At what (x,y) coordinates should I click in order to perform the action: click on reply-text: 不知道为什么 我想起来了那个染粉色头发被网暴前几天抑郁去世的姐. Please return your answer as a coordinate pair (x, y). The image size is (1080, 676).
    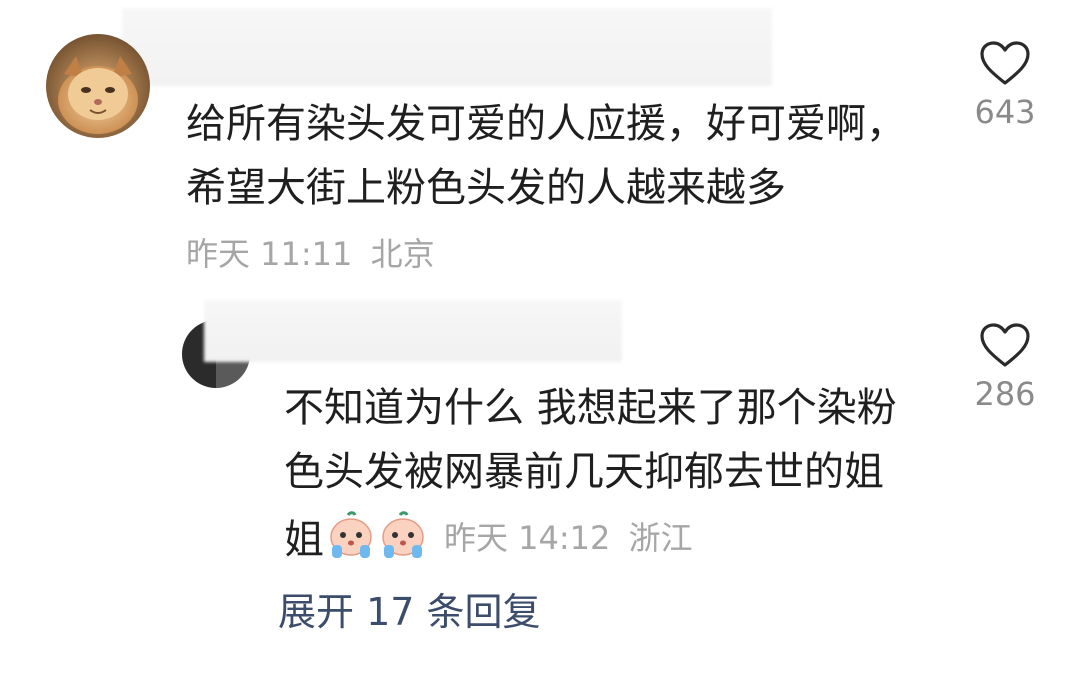
    Looking at the image, I should click on (590, 440).